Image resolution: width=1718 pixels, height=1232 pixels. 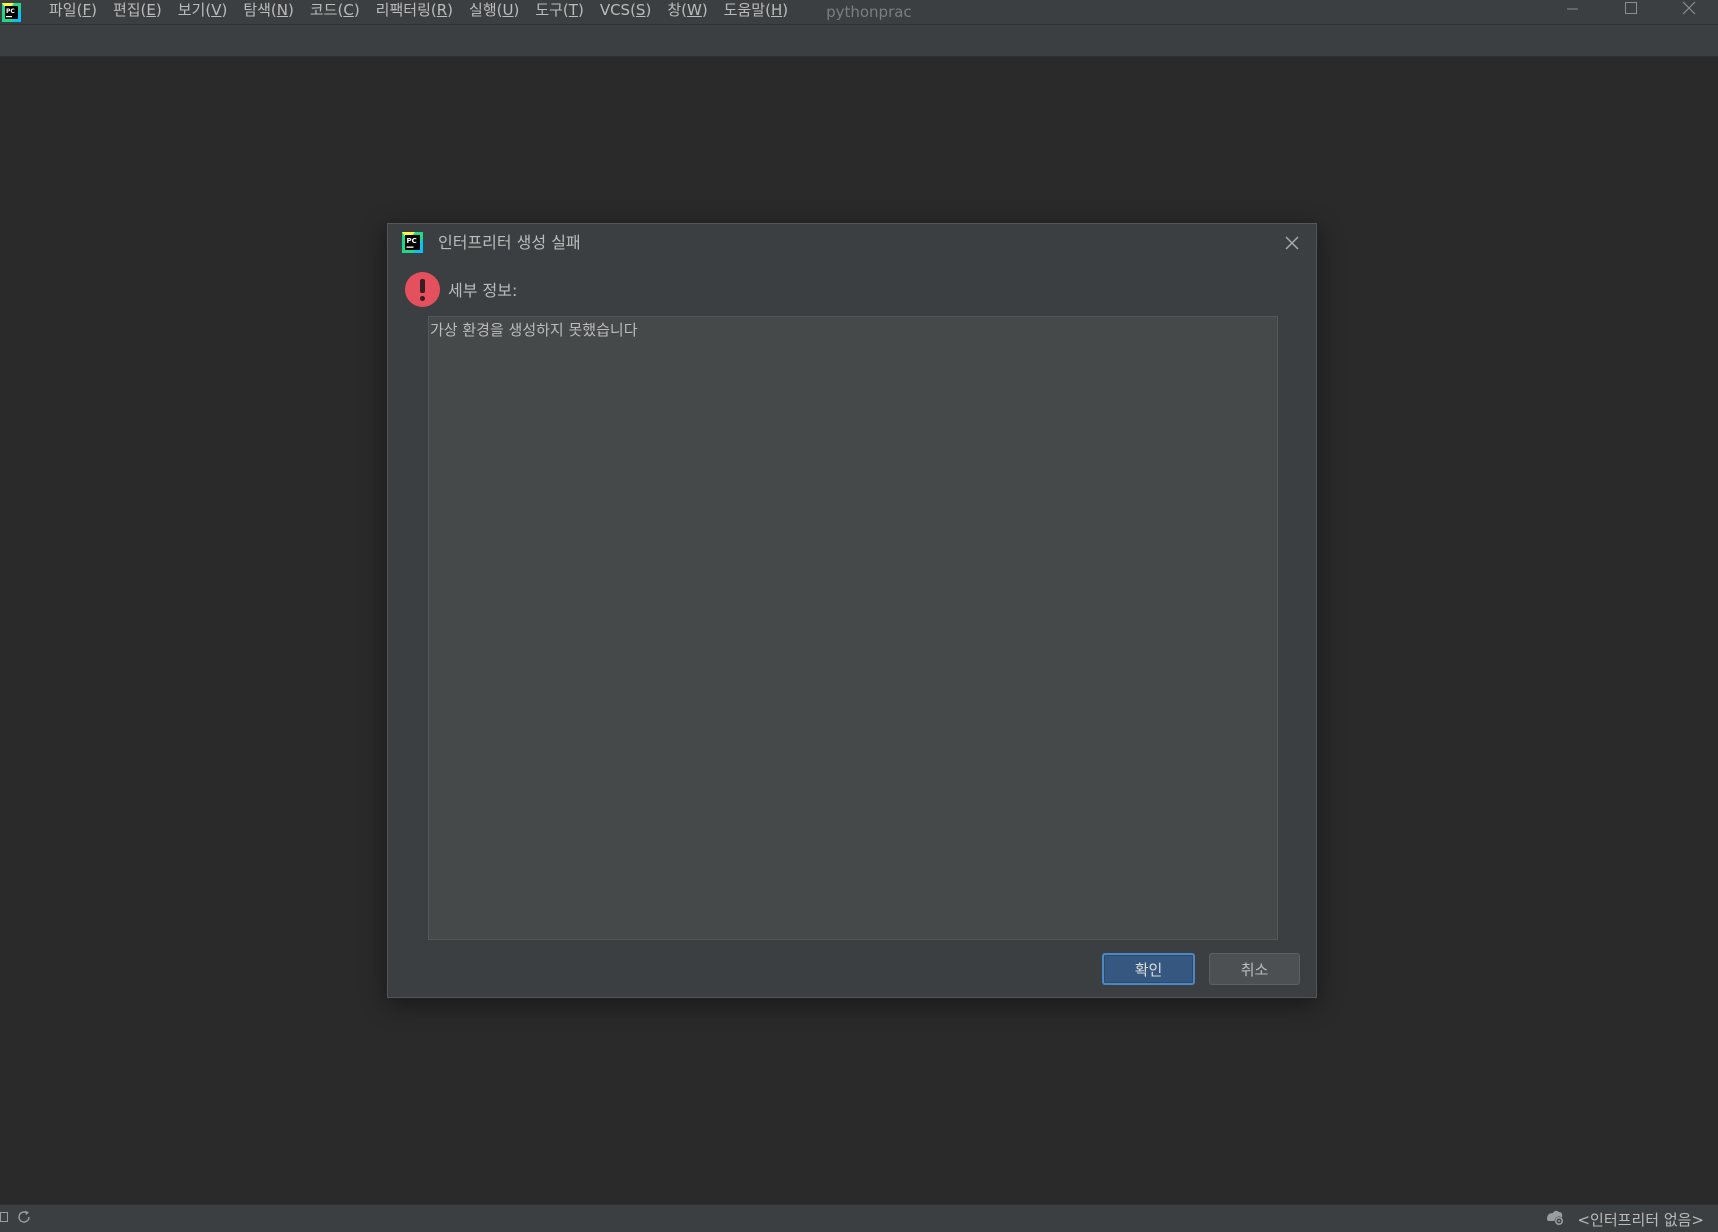 I want to click on menu-item-r: 리팩터링(R), so click(x=414, y=12).